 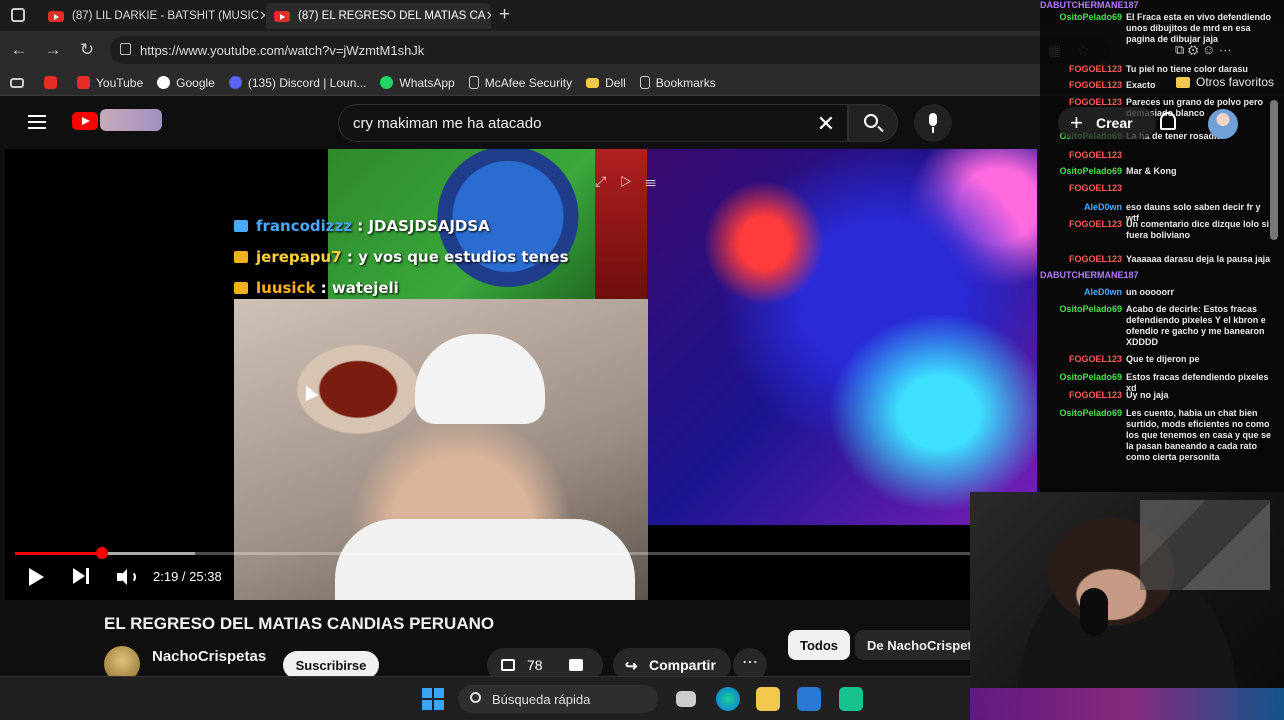 What do you see at coordinates (508, 665) in the screenshot?
I see `thumbs-up-icon` at bounding box center [508, 665].